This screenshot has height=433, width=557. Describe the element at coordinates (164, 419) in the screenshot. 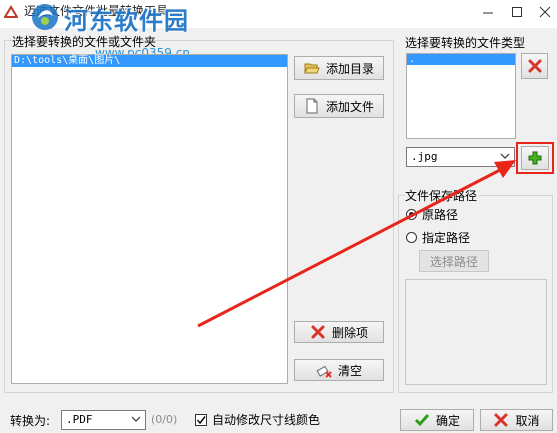

I see `count-text: (0/0)` at that location.